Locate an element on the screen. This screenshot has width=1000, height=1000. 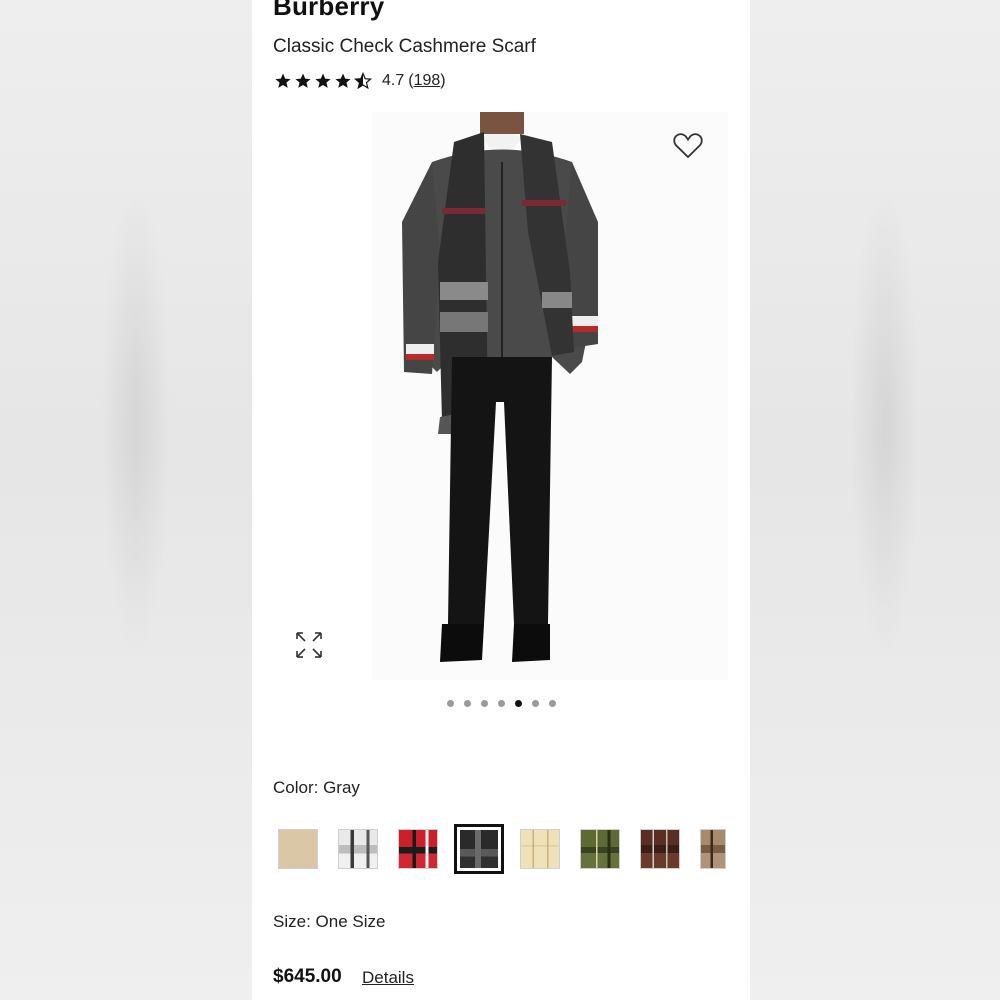
rating-count-number: 198 is located at coordinates (427, 80).